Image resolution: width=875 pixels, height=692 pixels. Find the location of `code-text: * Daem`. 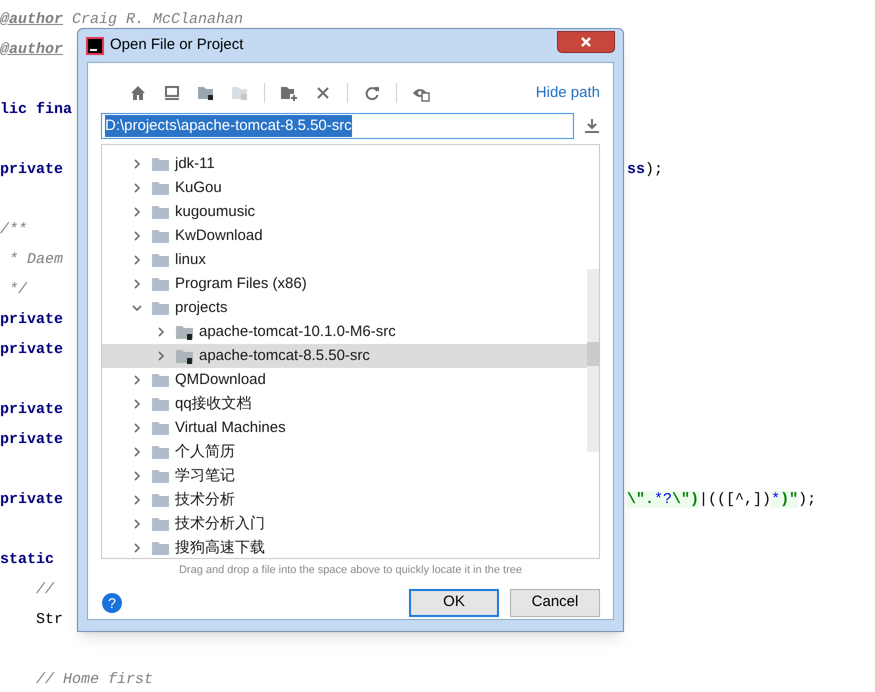

code-text: * Daem is located at coordinates (36, 259).